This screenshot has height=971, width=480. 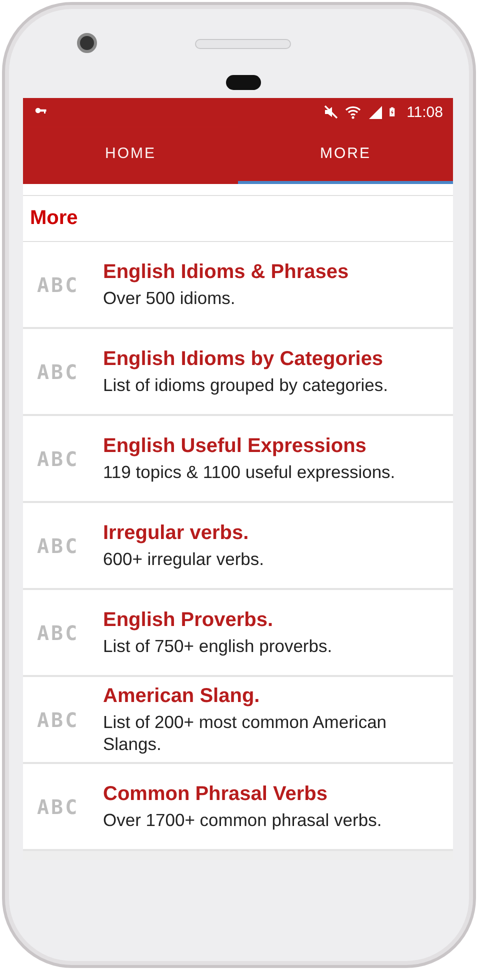 What do you see at coordinates (238, 546) in the screenshot?
I see `list-item: ABC Irregular verbs. 600+ irregular verbs.` at bounding box center [238, 546].